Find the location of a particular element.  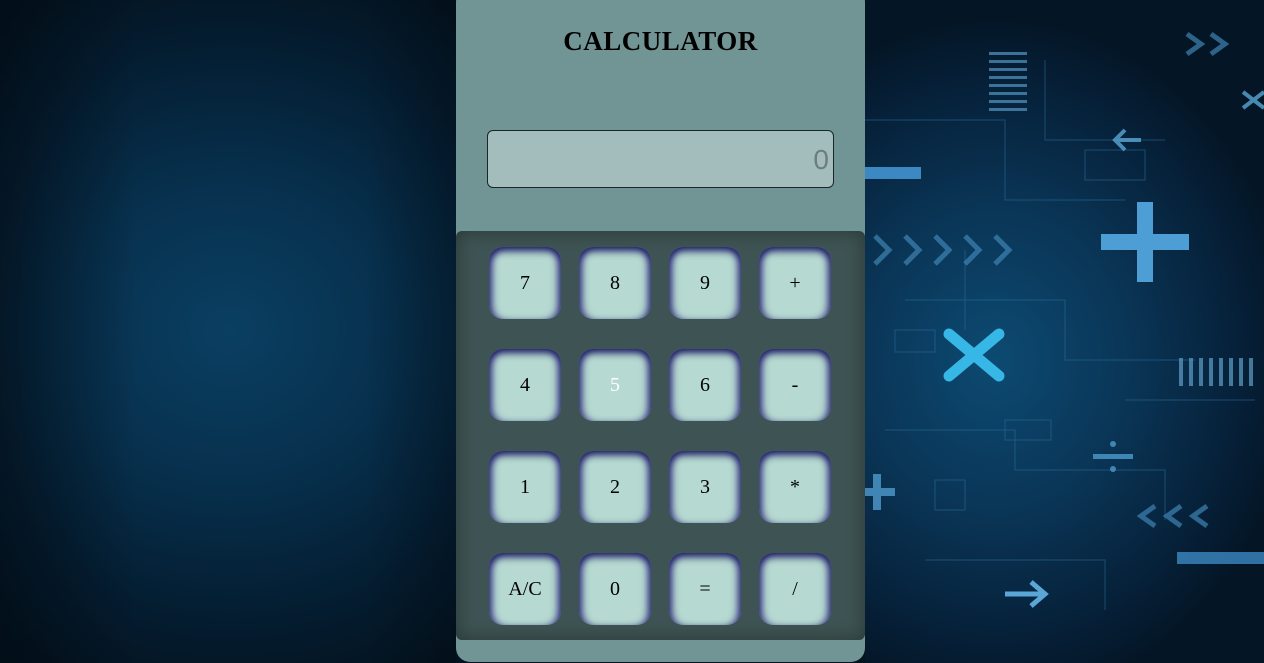

key-5: 5 is located at coordinates (615, 385).